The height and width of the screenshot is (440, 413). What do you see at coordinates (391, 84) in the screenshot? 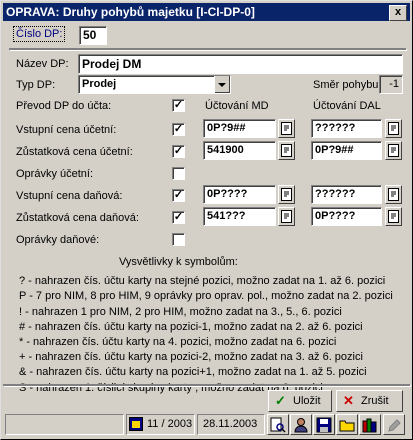
I see `smer-pohybu-field: -1` at bounding box center [391, 84].